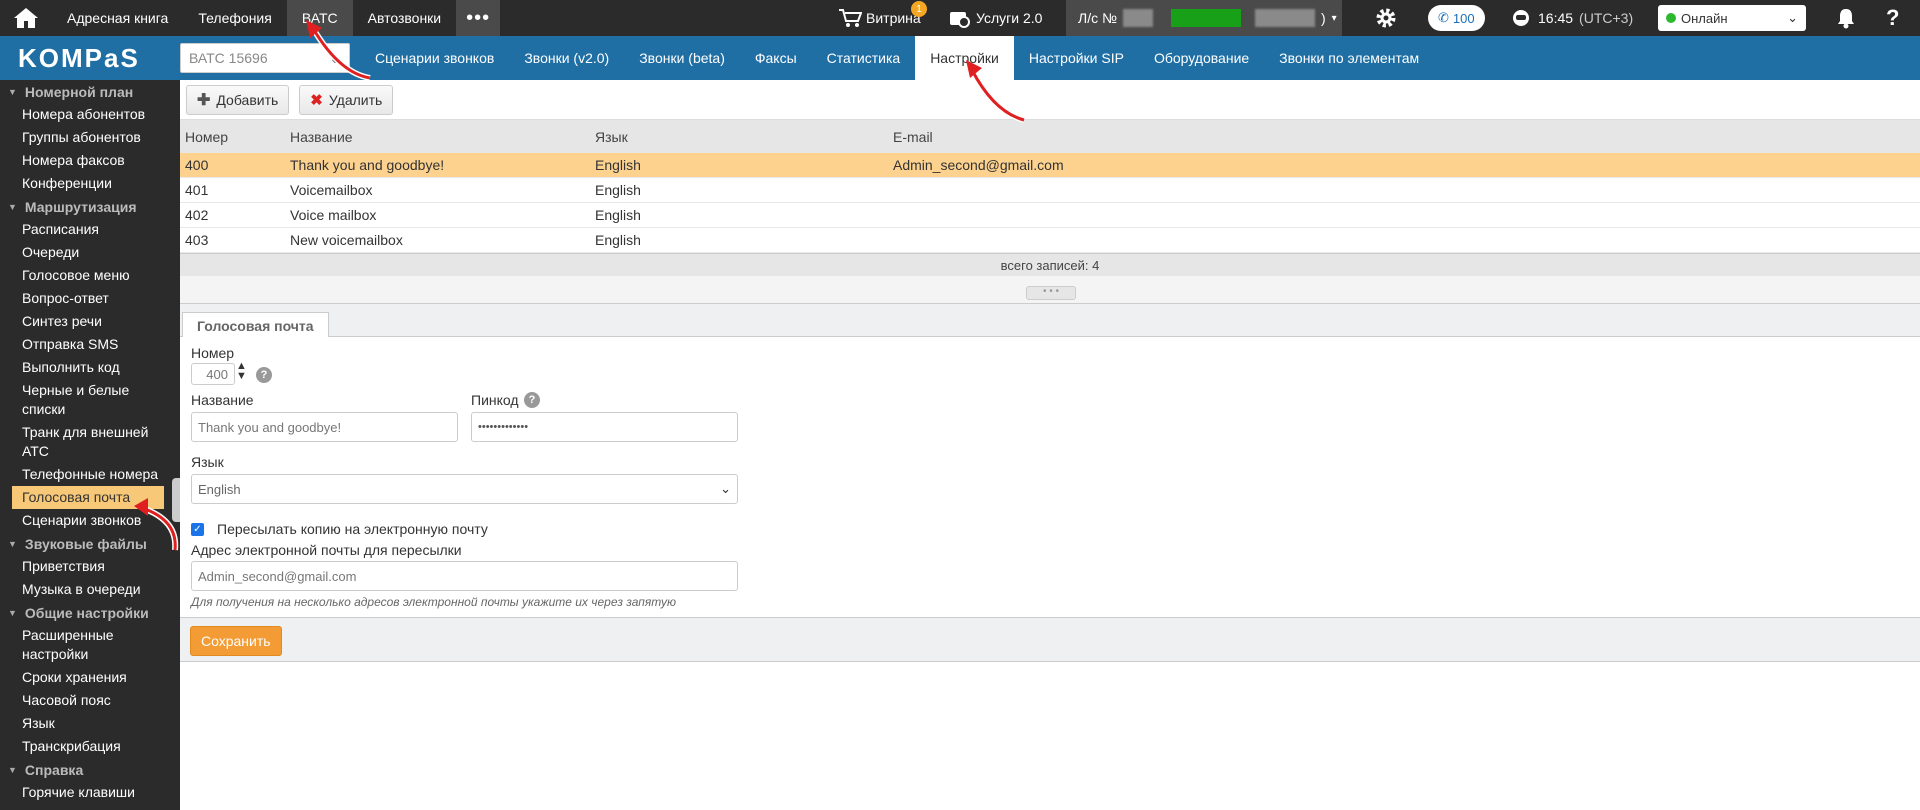 This screenshot has height=810, width=1920. Describe the element at coordinates (1050, 240) in the screenshot. I see `table-row: 403 New voicemailbox English` at that location.